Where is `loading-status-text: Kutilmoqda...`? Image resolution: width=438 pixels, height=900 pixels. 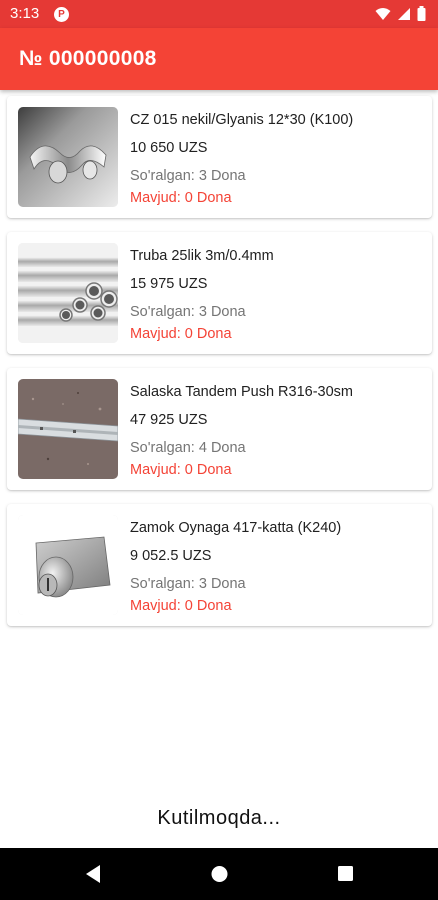 loading-status-text: Kutilmoqda... is located at coordinates (219, 818).